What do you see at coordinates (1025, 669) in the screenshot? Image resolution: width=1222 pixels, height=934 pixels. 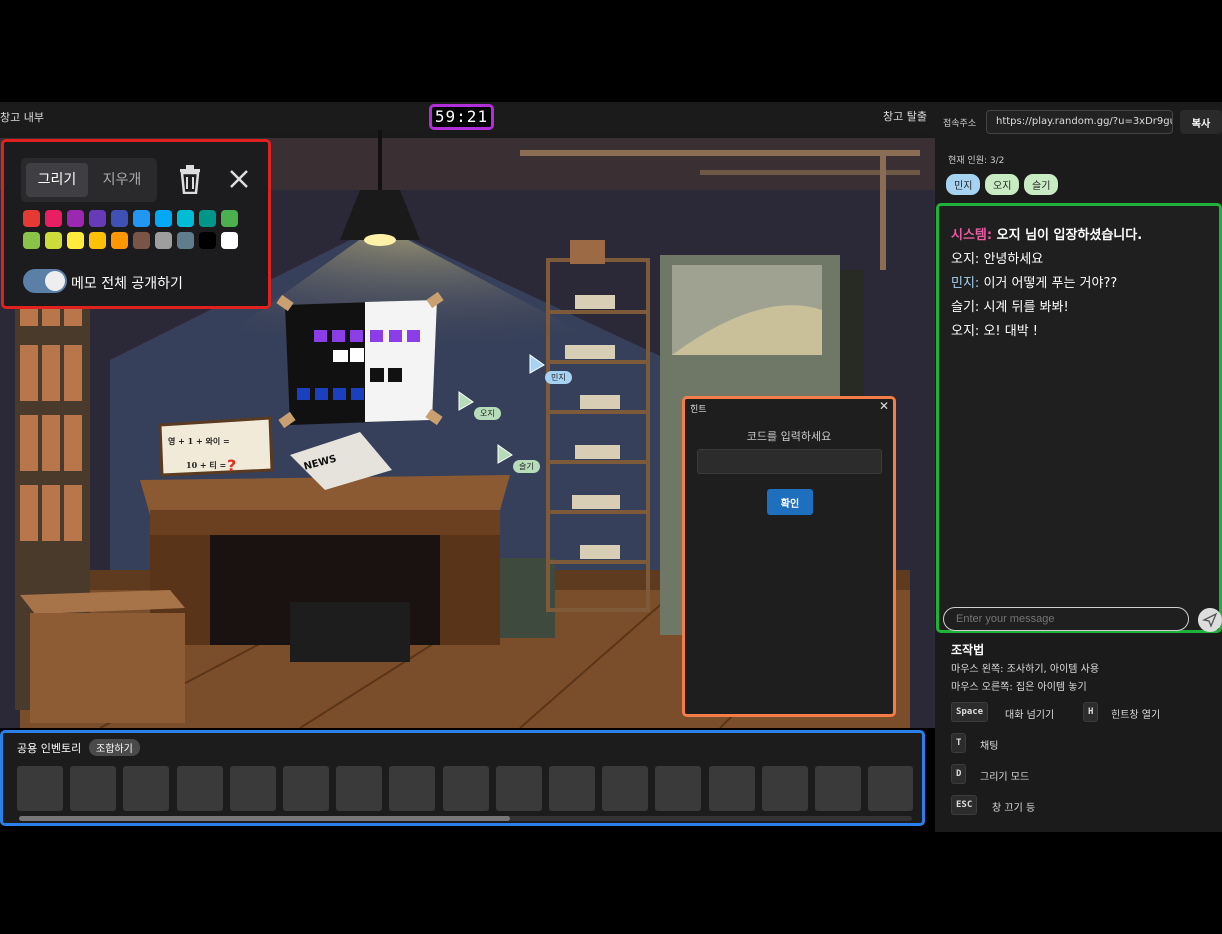 I see `controls-line: 마우스 왼쪽: 조사하기, 아이템 사용` at bounding box center [1025, 669].